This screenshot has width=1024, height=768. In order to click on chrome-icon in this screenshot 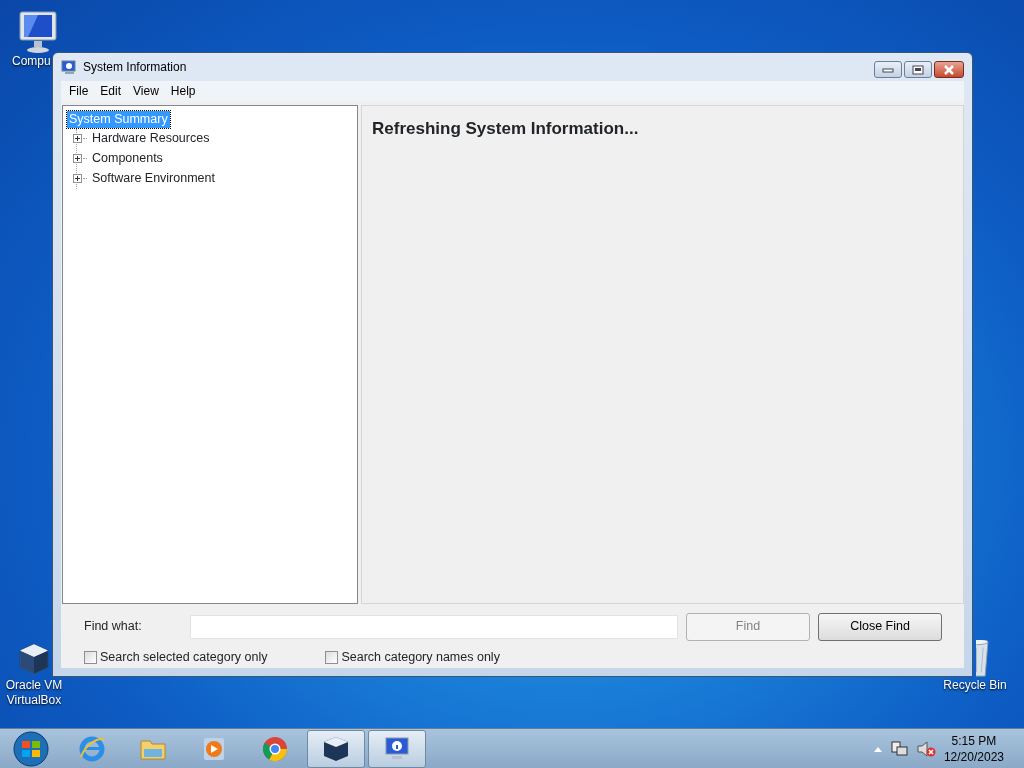, I will do `click(275, 748)`.